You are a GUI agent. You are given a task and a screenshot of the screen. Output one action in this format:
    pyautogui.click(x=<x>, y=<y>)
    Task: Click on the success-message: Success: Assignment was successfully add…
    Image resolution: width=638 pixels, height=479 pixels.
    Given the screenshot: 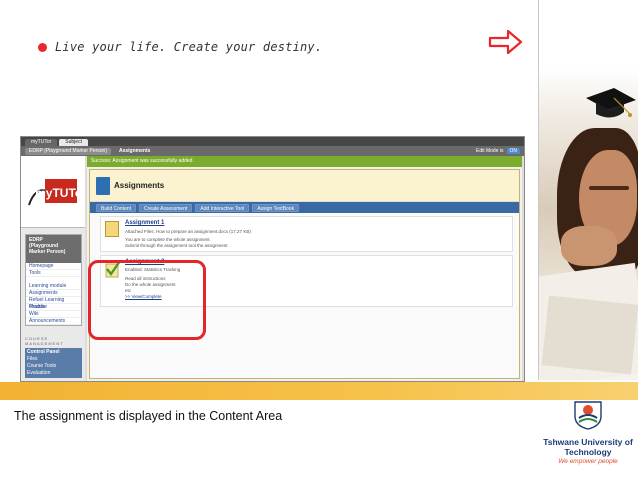 What is the action you would take?
    pyautogui.click(x=304, y=161)
    